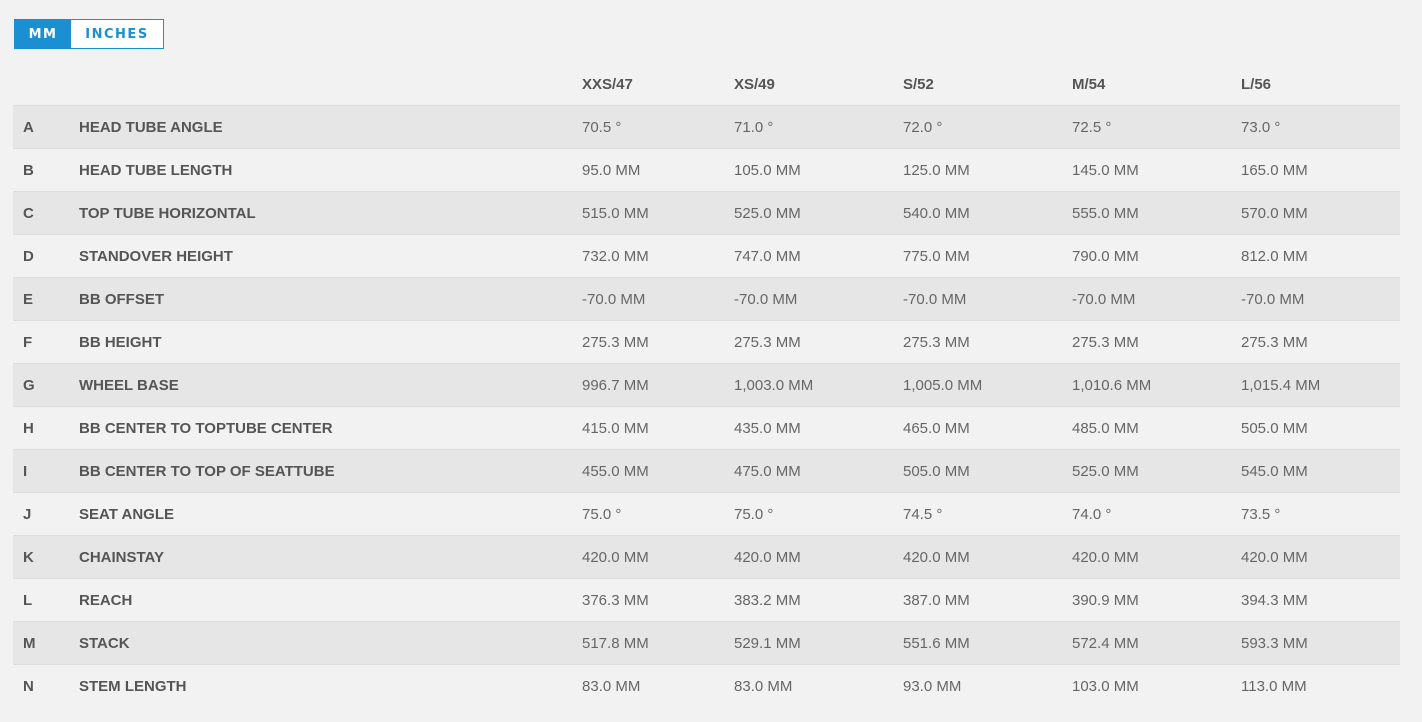 This screenshot has width=1422, height=722. What do you see at coordinates (1256, 84) in the screenshot?
I see `column-header: L/56` at bounding box center [1256, 84].